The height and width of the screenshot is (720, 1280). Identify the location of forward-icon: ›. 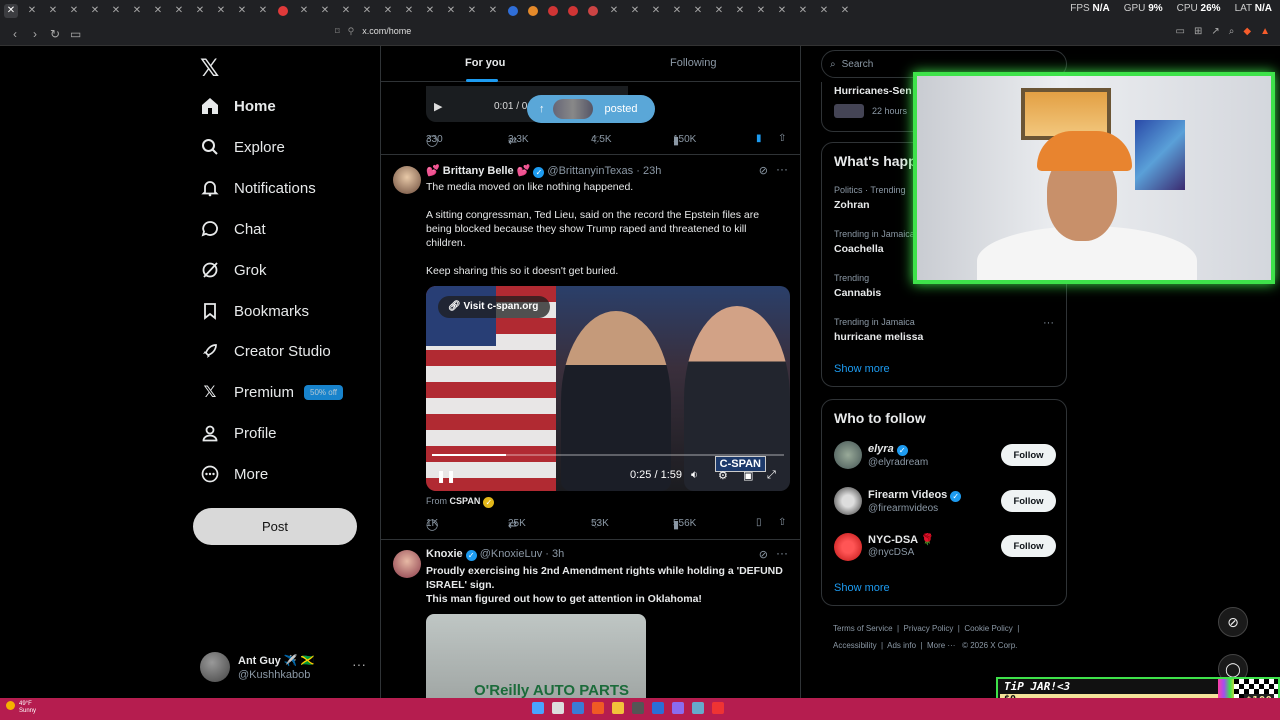
(35, 34).